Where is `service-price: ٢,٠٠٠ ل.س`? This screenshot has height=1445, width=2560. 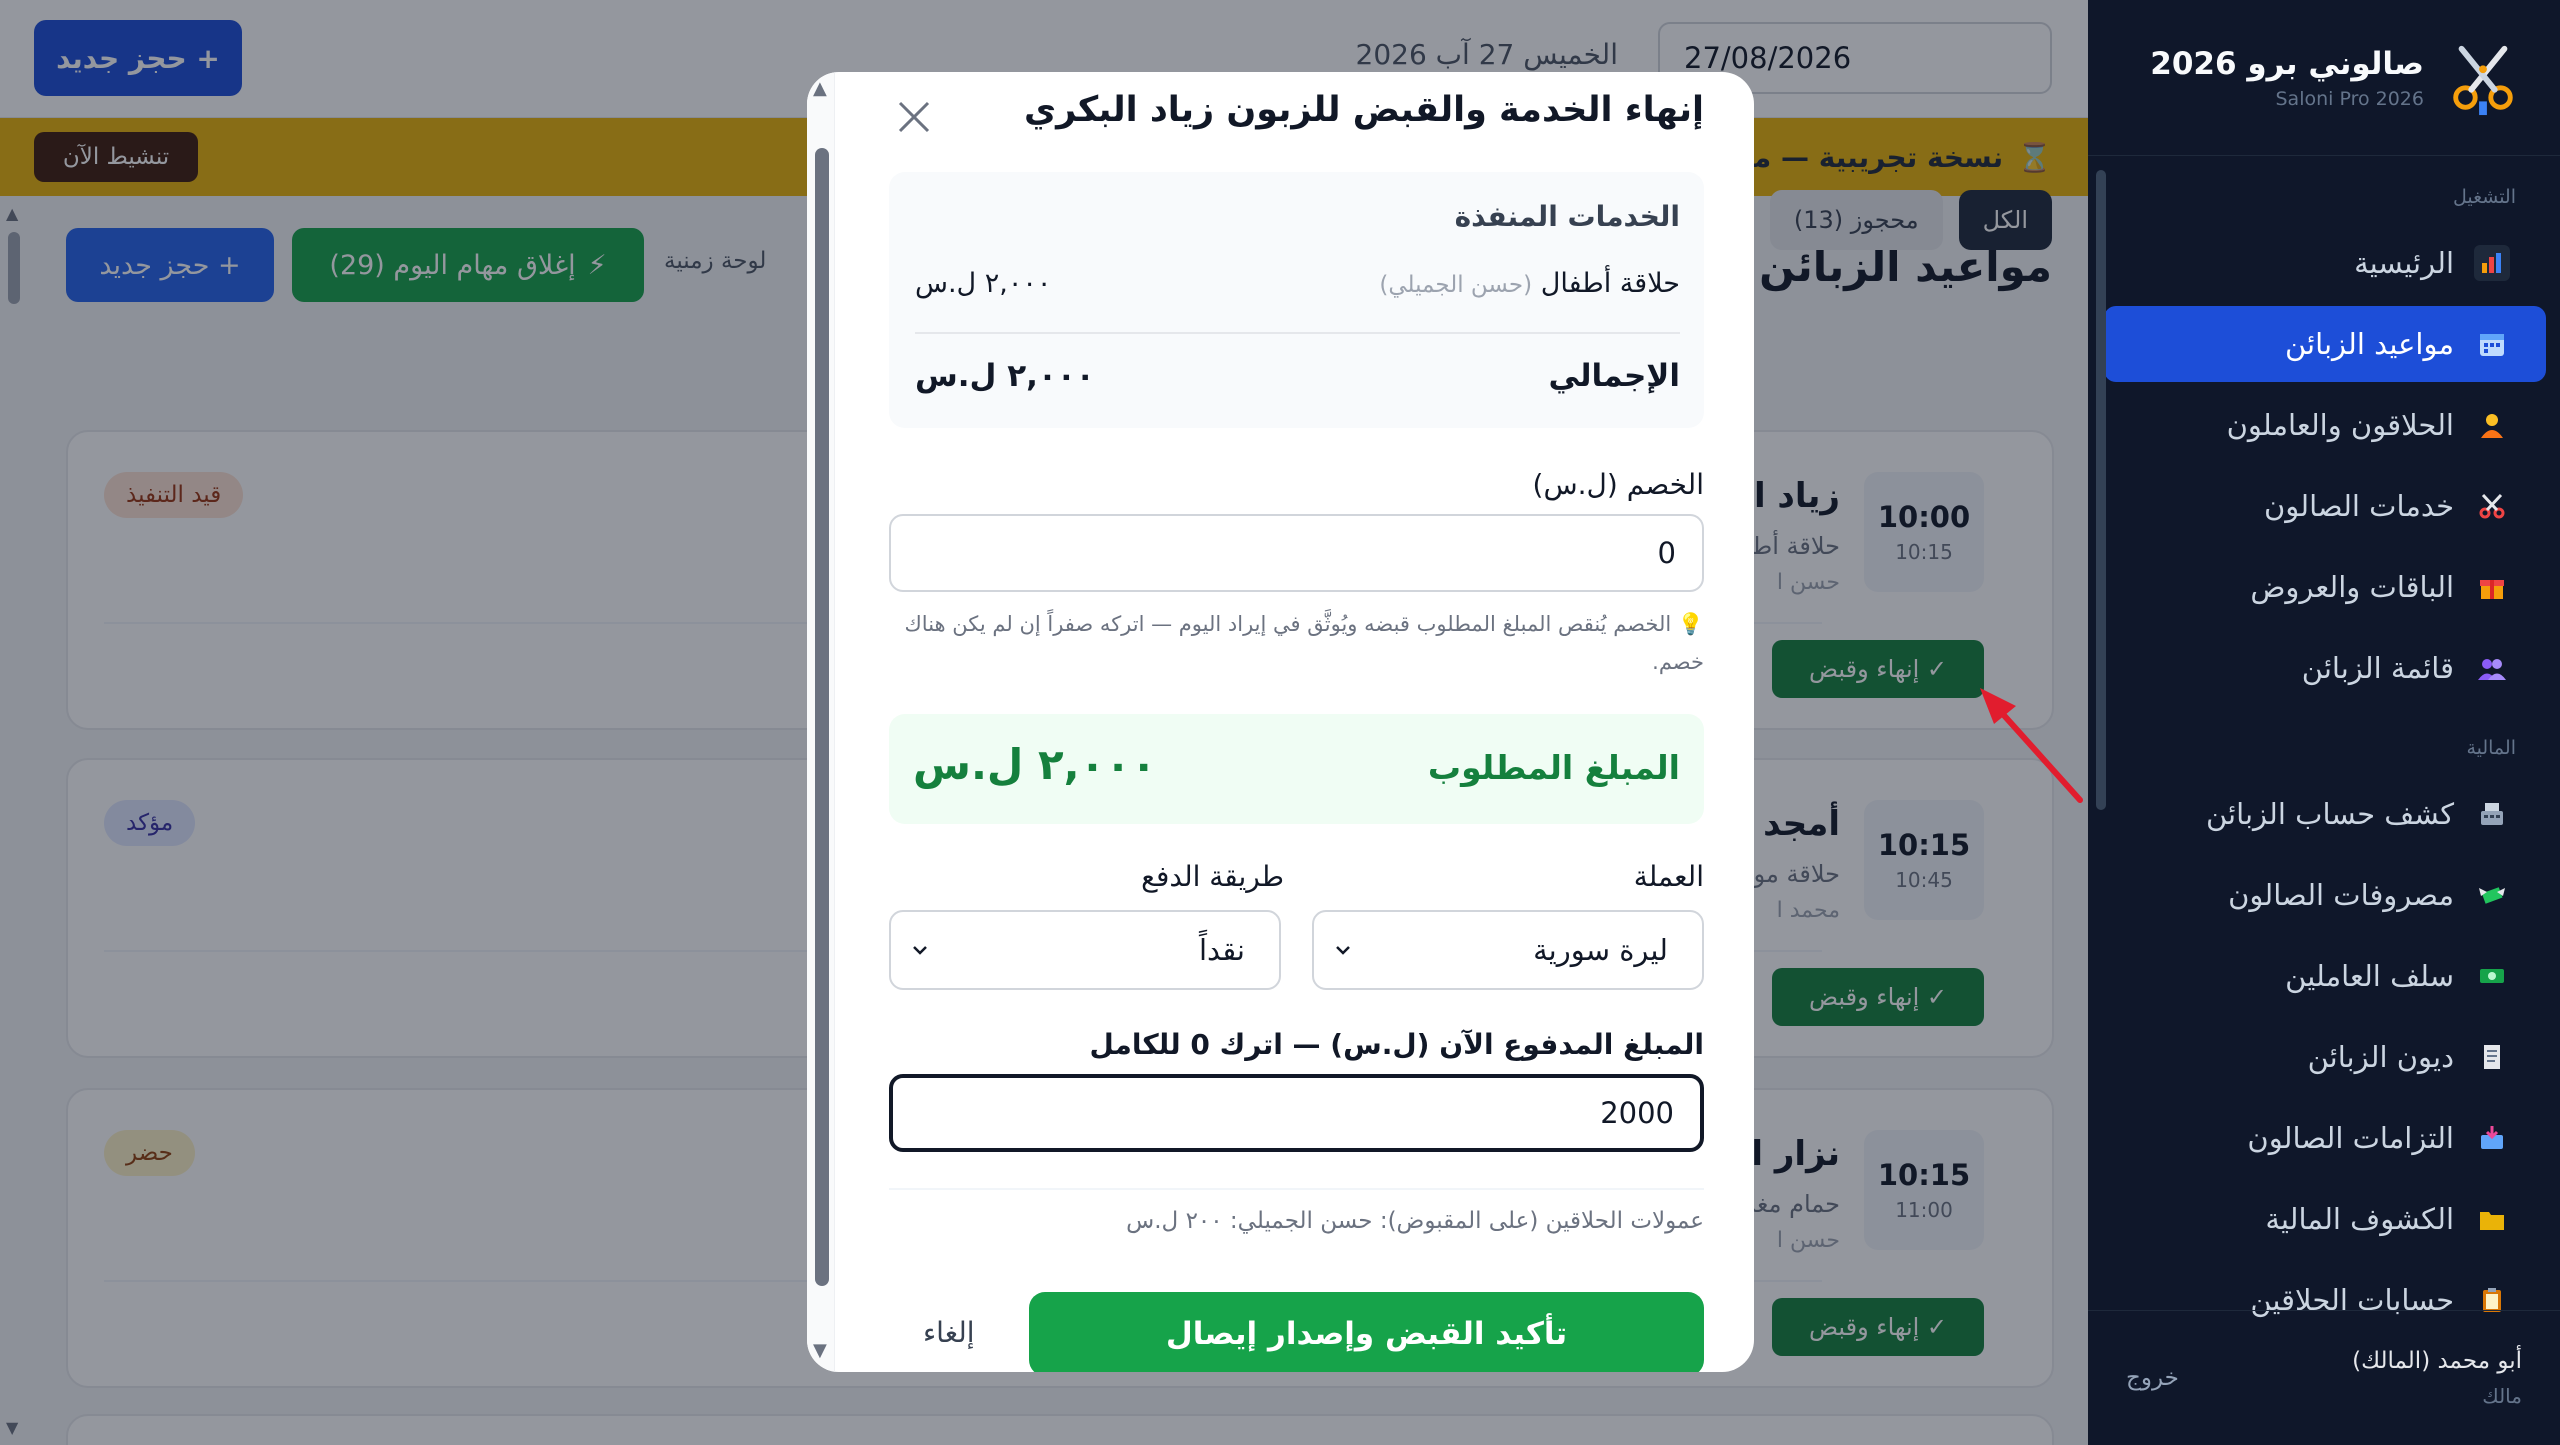 service-price: ٢,٠٠٠ ل.س is located at coordinates (983, 283).